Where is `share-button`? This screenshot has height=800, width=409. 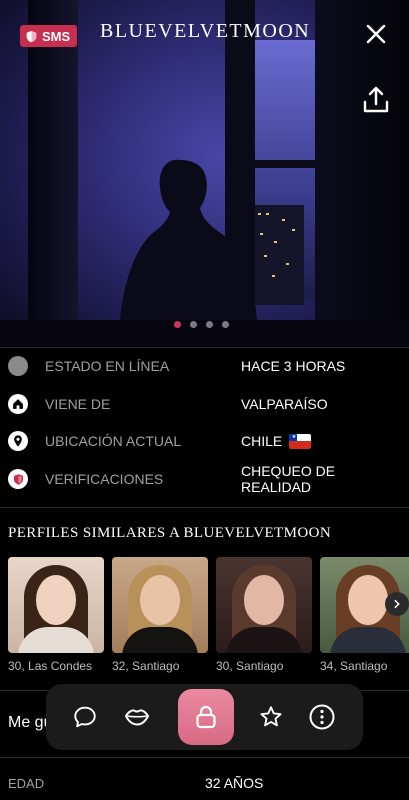 share-button is located at coordinates (376, 100).